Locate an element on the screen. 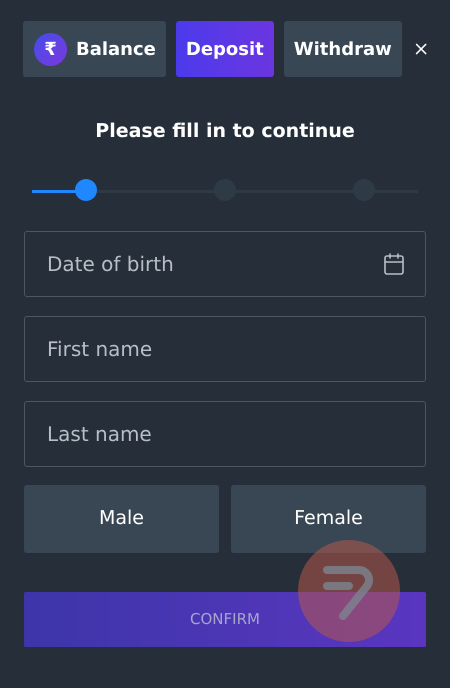 The height and width of the screenshot is (688, 450). text-field: Last name is located at coordinates (225, 433).